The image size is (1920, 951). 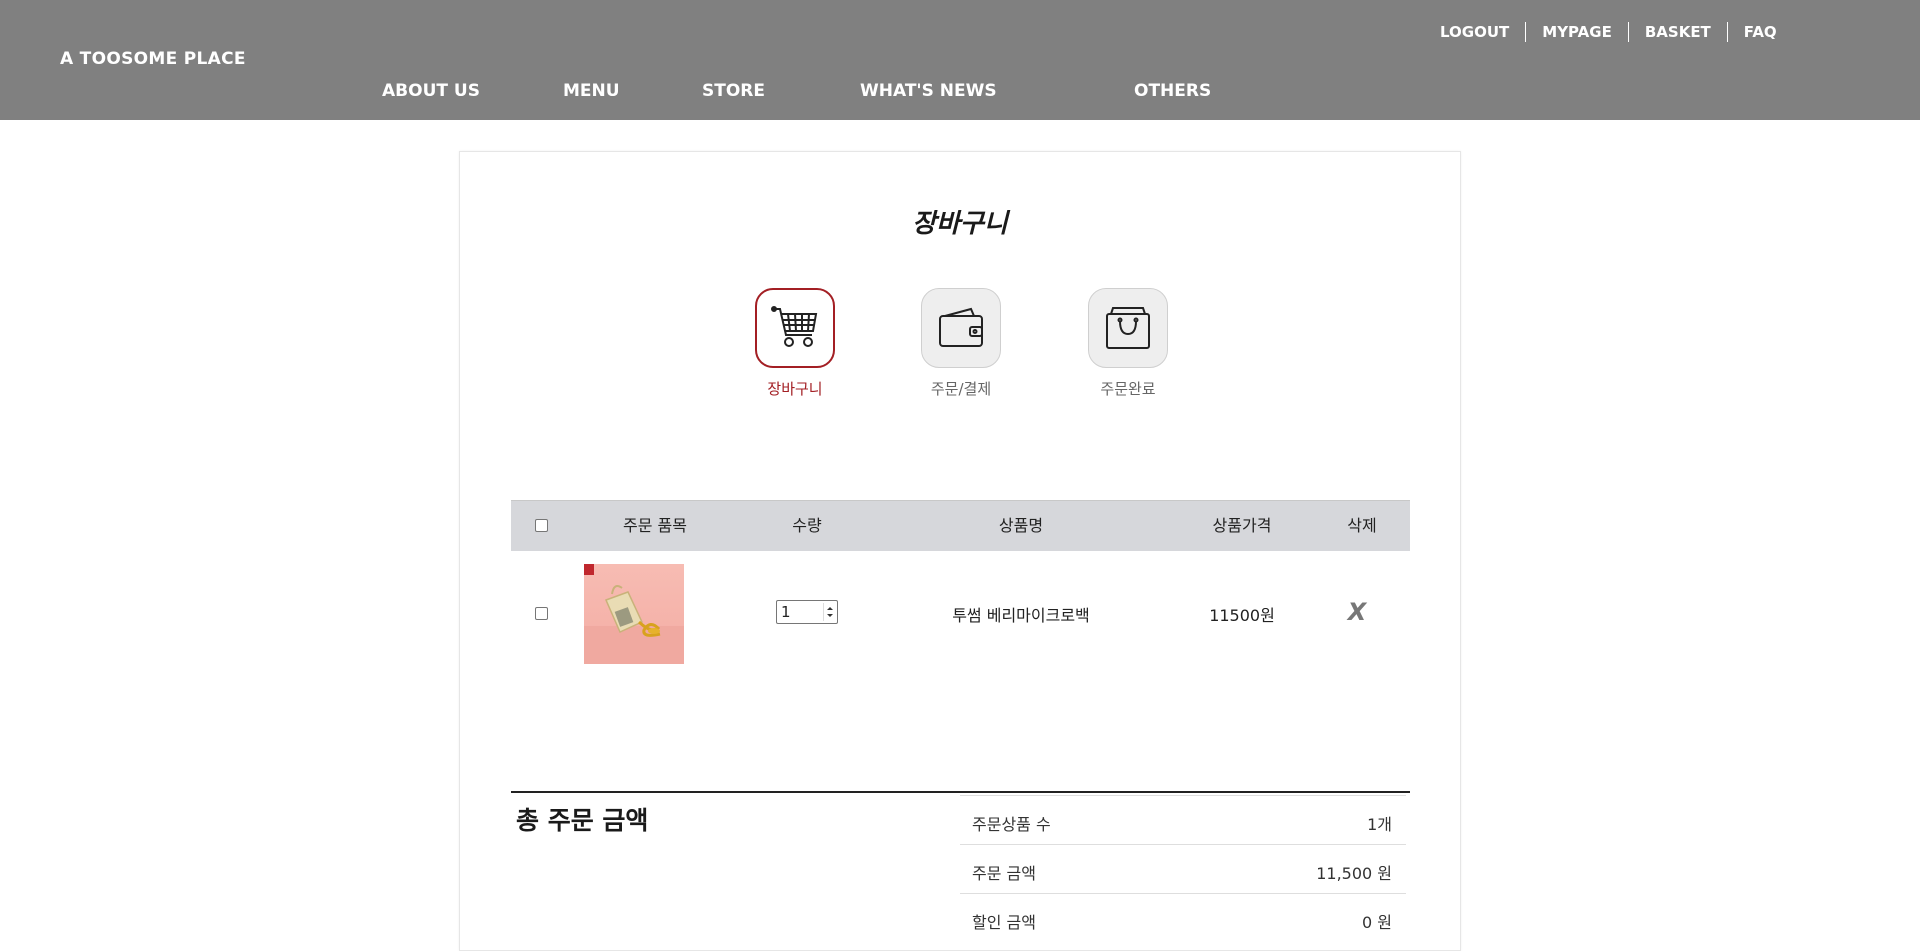 I want to click on product-thumbnail, so click(x=634, y=614).